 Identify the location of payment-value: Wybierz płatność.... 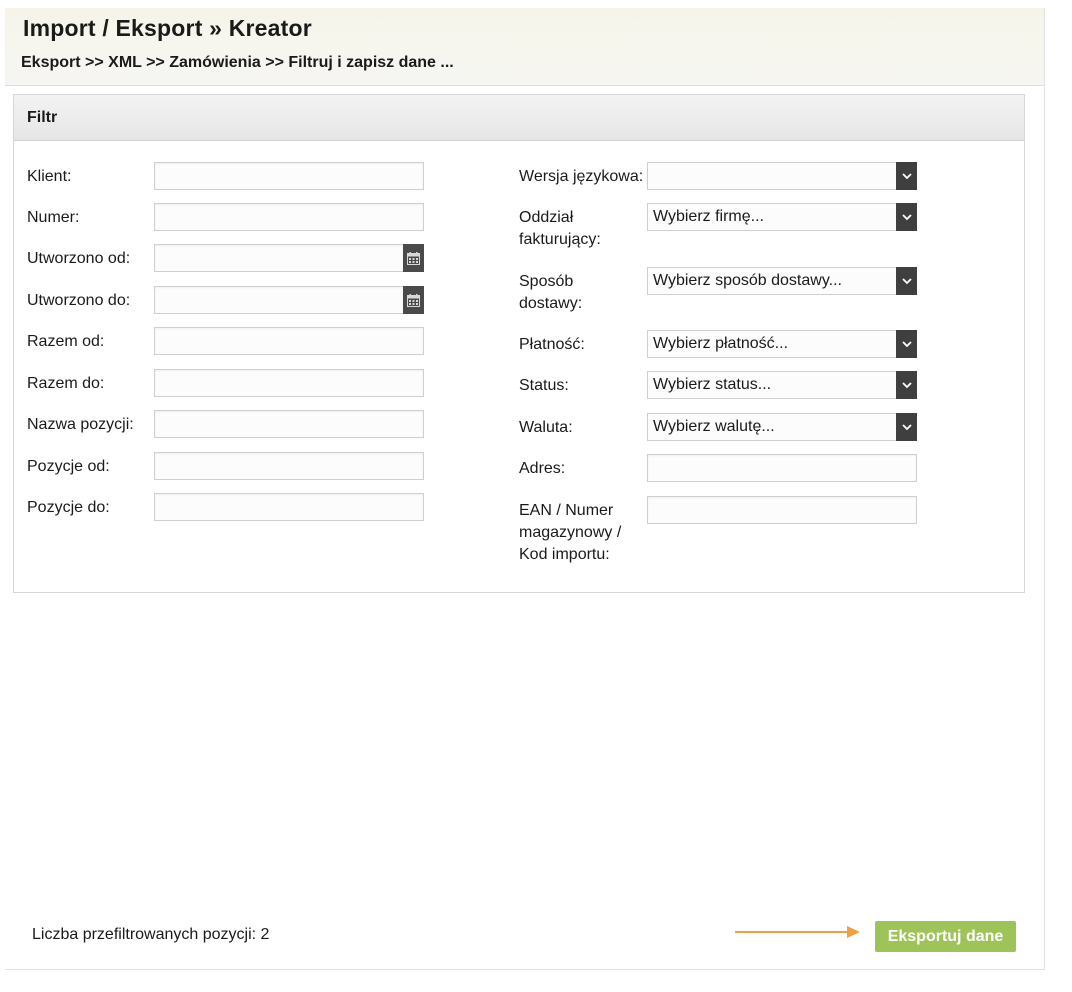
(721, 343).